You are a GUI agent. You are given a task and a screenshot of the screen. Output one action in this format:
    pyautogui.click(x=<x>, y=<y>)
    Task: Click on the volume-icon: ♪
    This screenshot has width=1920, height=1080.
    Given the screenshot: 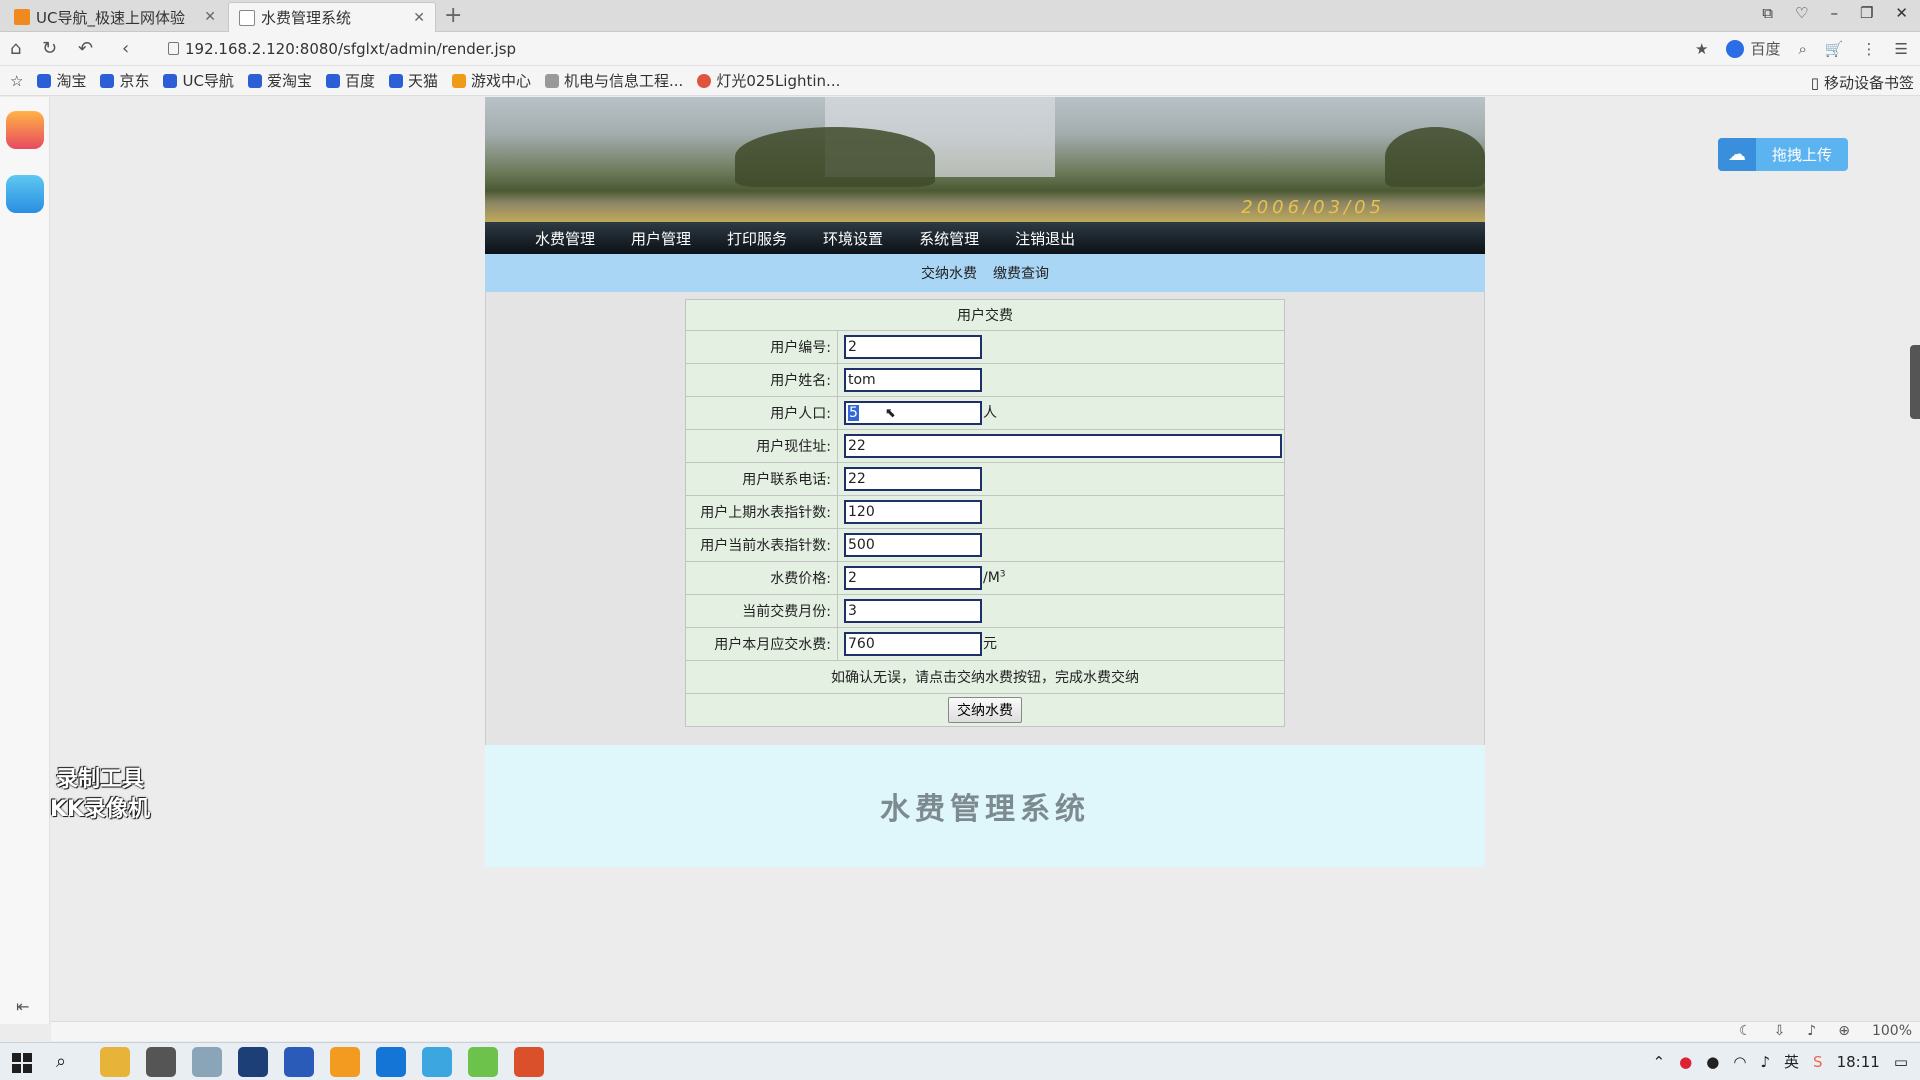 What is the action you would take?
    pyautogui.click(x=1811, y=1031)
    